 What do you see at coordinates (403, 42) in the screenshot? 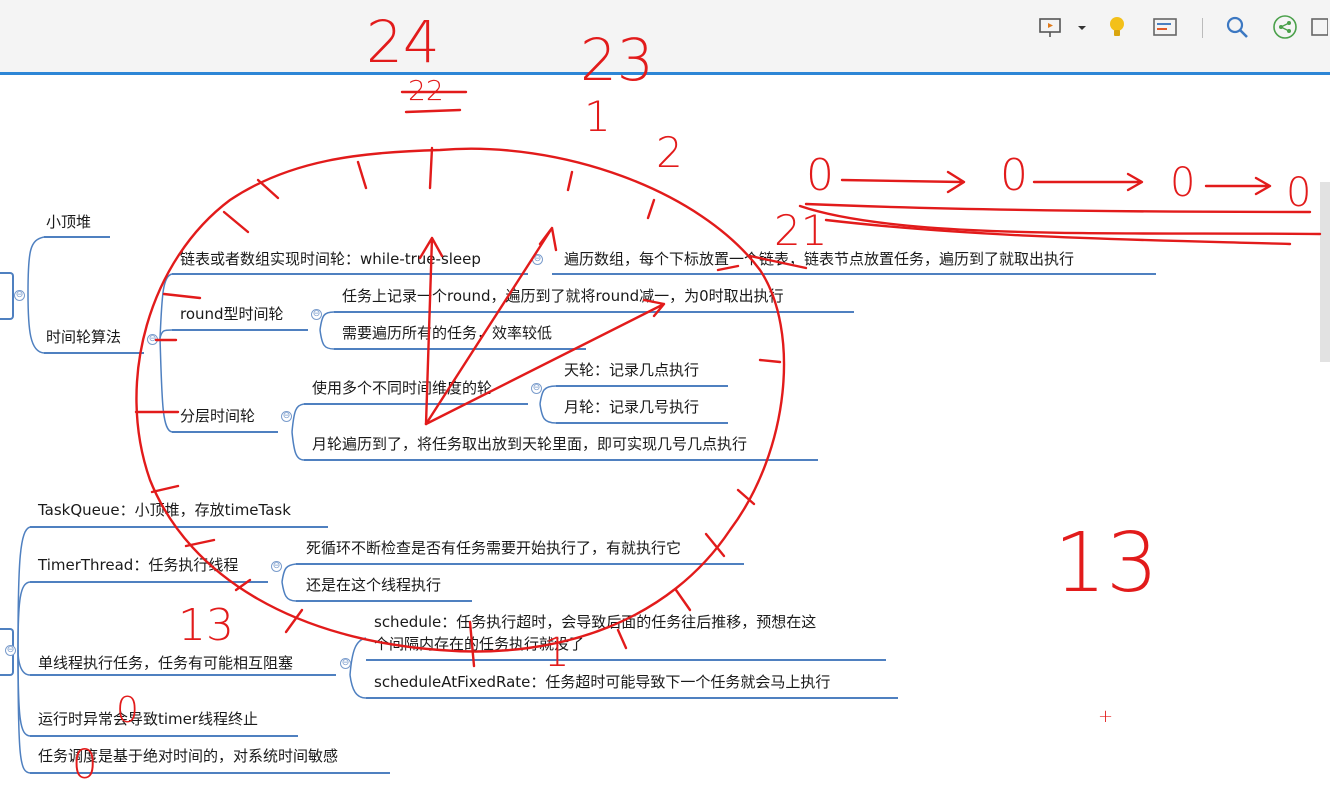
I see `annotation-24: 24` at bounding box center [403, 42].